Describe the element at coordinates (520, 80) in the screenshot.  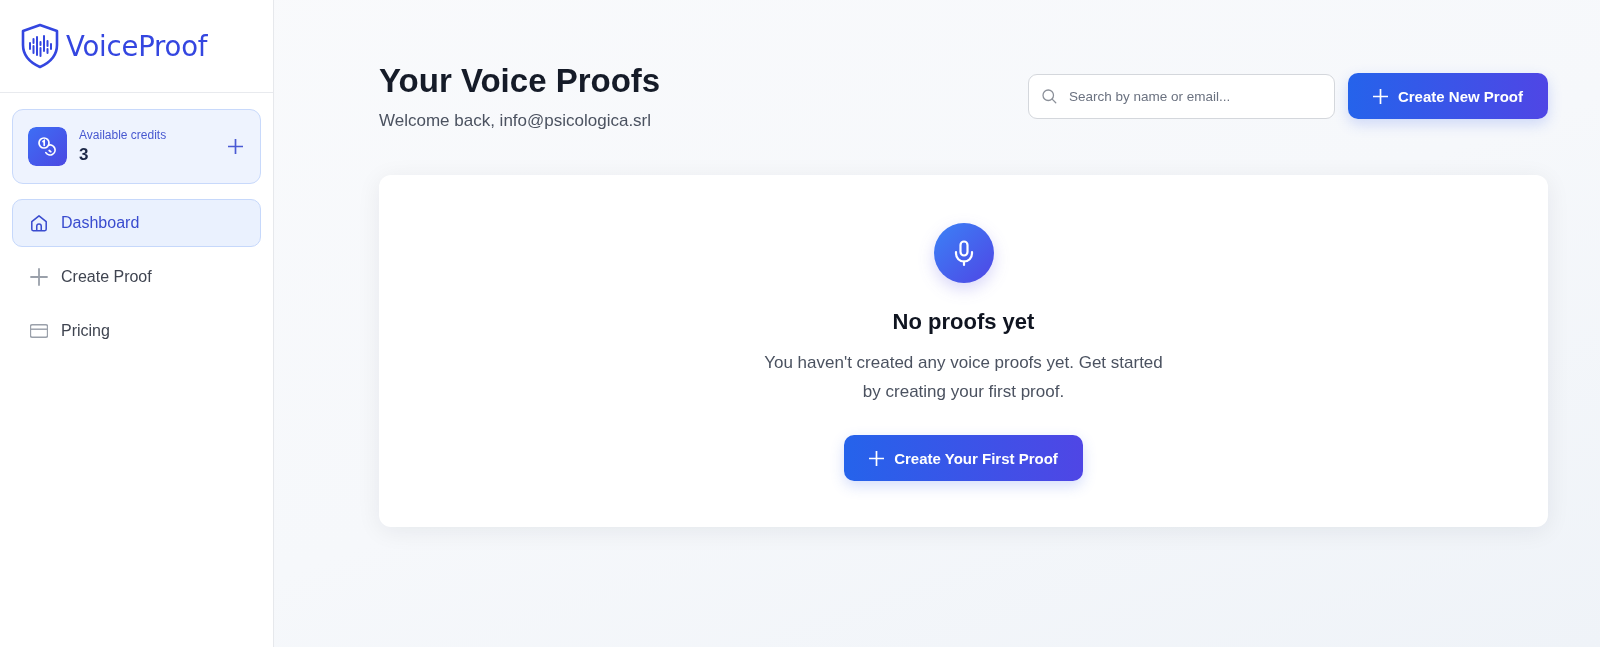
I see `page-title: Your Voice Proofs` at that location.